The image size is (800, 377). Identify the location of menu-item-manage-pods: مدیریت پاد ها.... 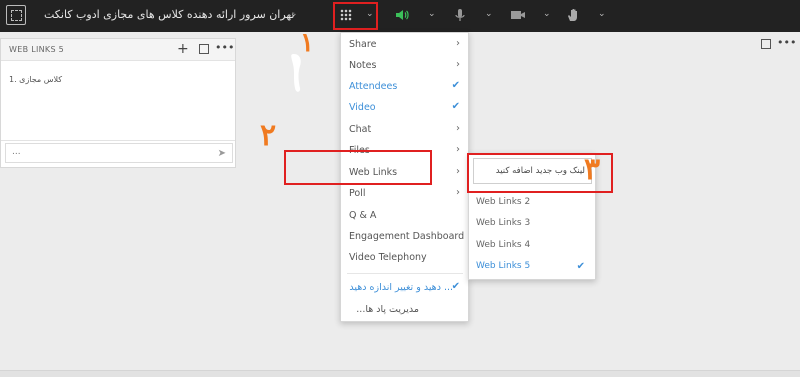
(384, 309).